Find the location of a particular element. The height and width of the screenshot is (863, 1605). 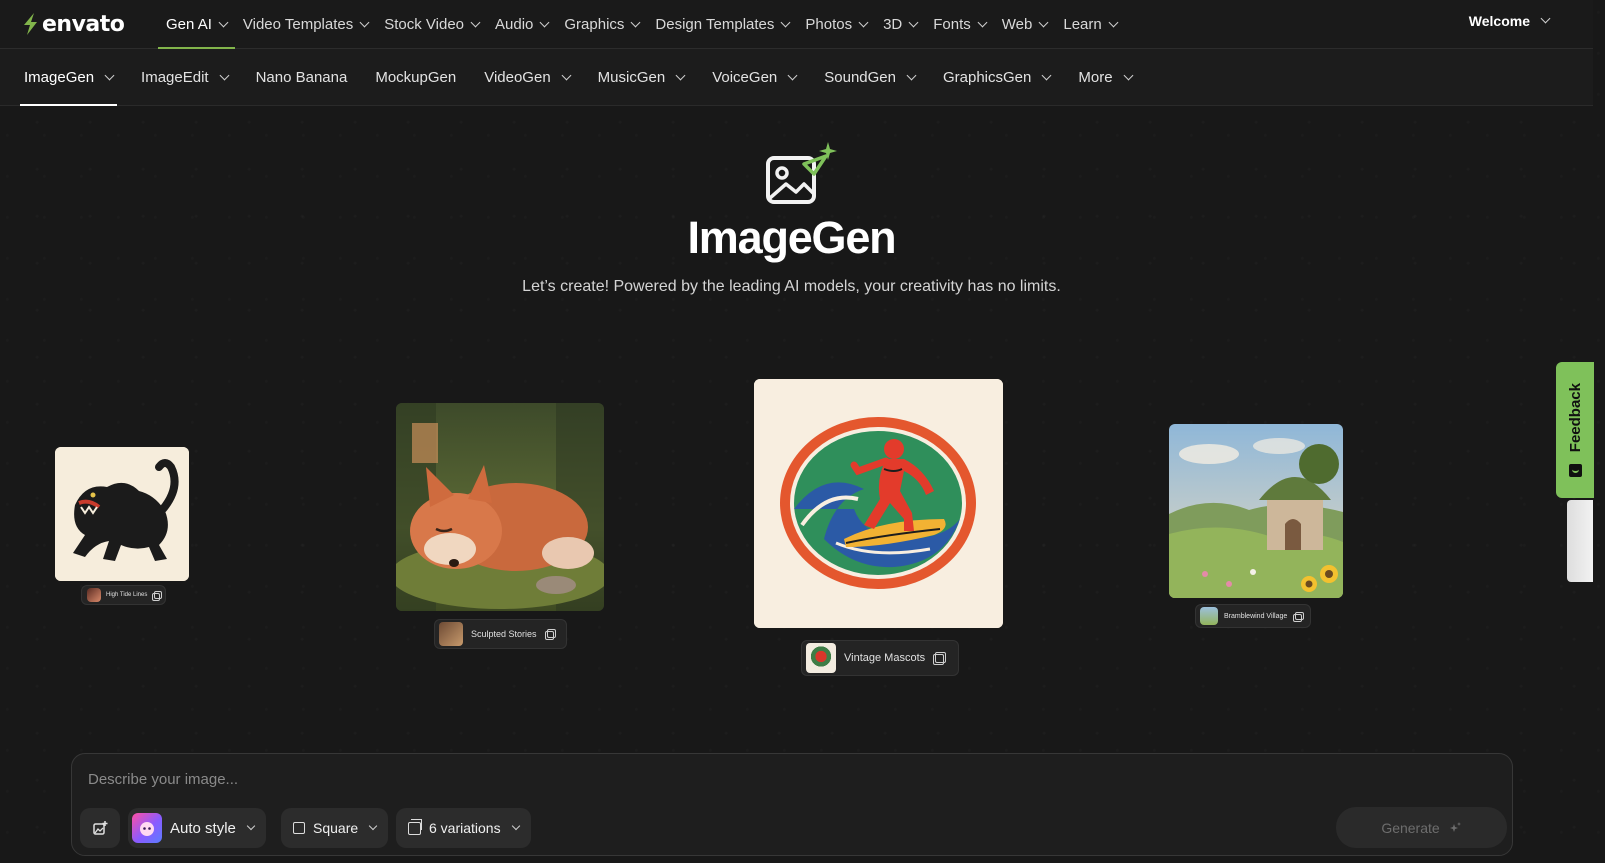

sparkle-icon is located at coordinates (1455, 826).